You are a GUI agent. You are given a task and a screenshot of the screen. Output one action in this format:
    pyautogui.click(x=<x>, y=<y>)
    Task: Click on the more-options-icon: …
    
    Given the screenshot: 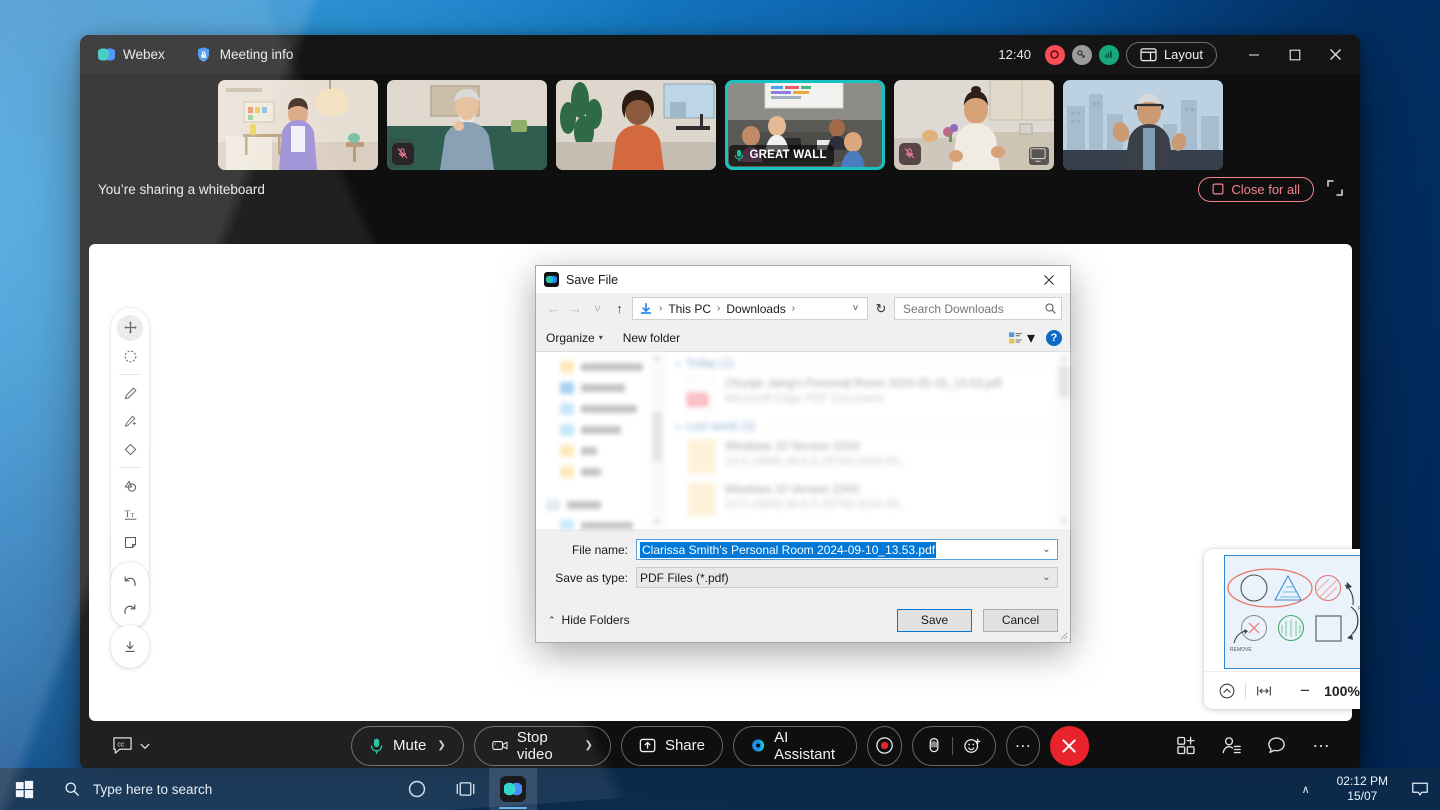 What is the action you would take?
    pyautogui.click(x=1321, y=745)
    